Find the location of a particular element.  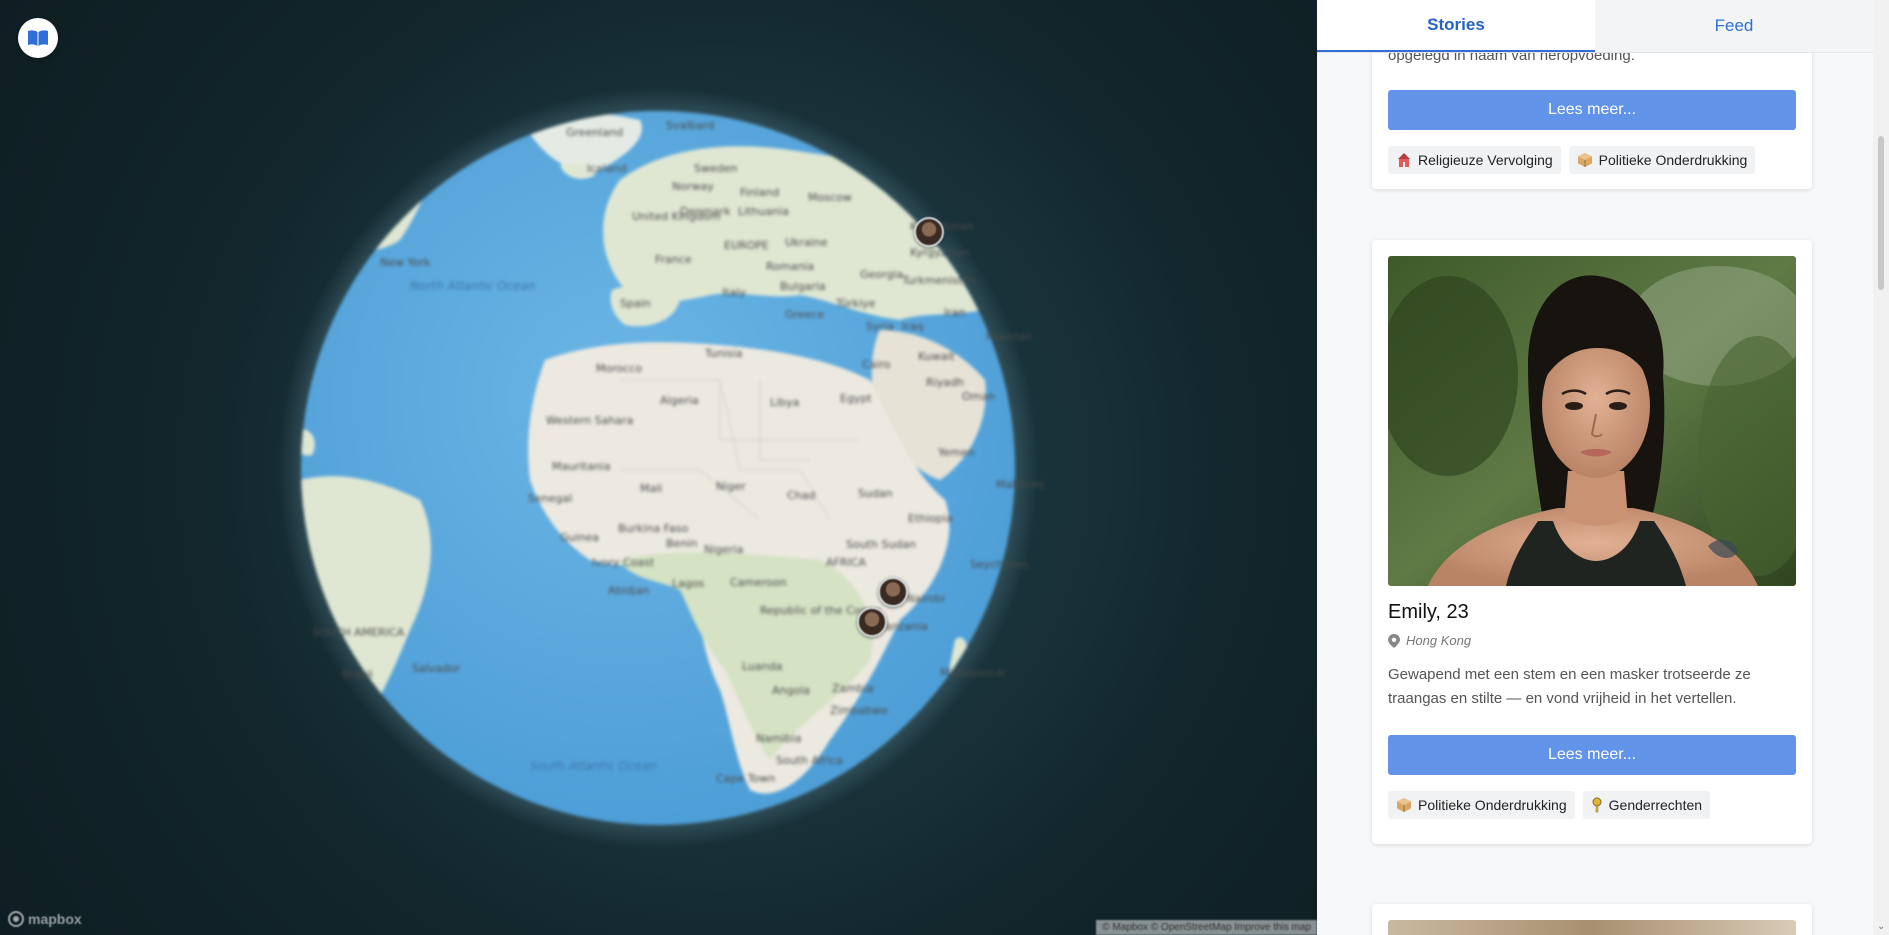

label-finland: Finland is located at coordinates (759, 192).